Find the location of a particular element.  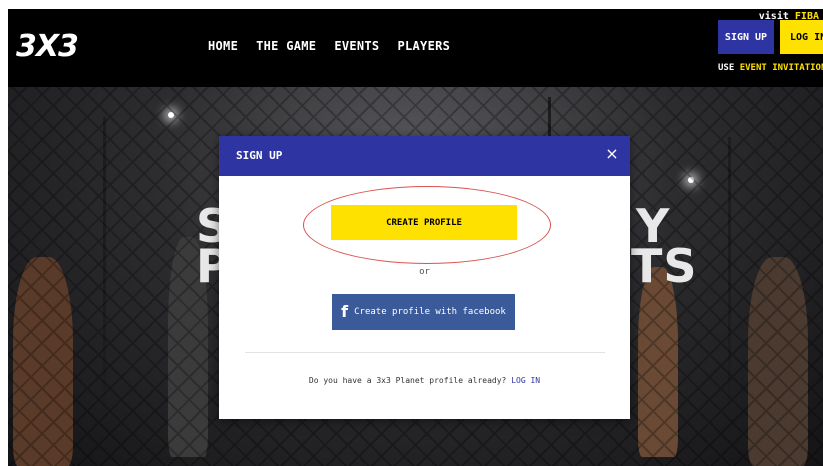

modal-divider is located at coordinates (425, 352).